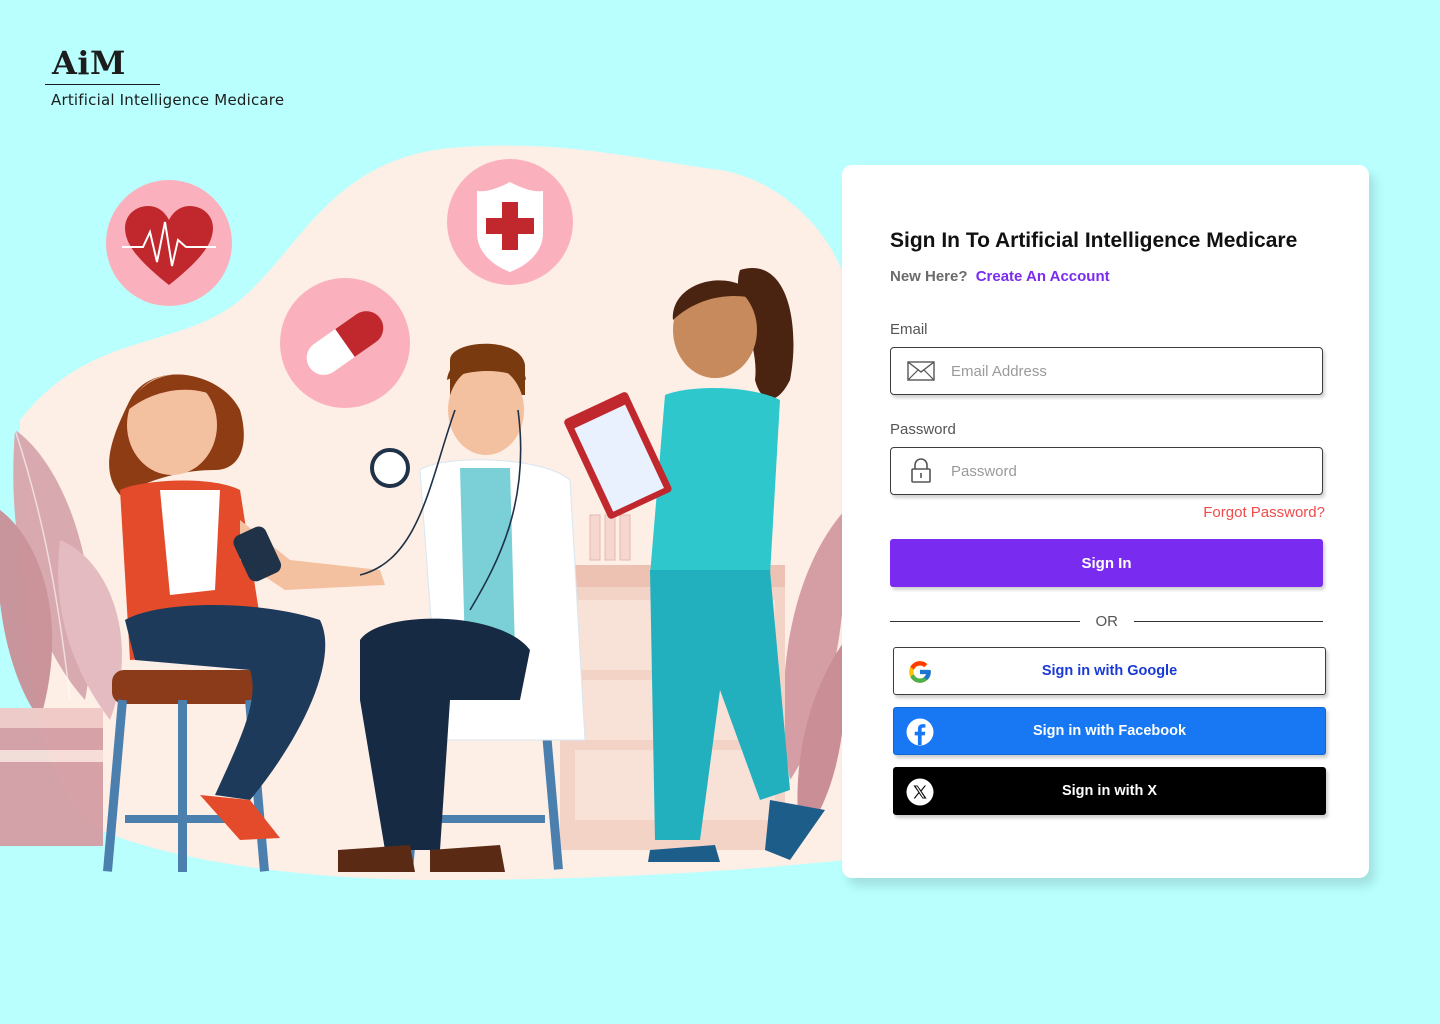 The width and height of the screenshot is (1440, 1024). What do you see at coordinates (168, 100) in the screenshot?
I see `brand-tagline: Artificial Intelligence Medicare` at bounding box center [168, 100].